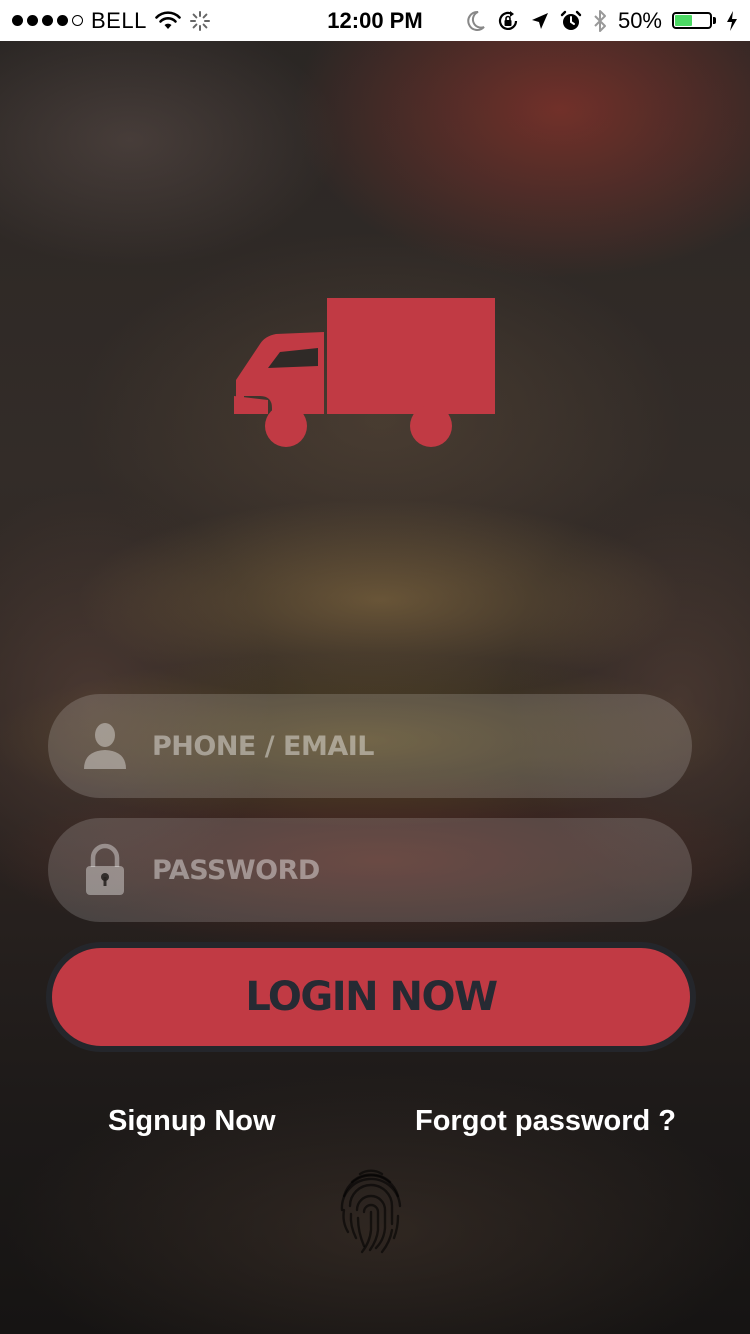  What do you see at coordinates (508, 21) in the screenshot?
I see `rotation-lock-icon` at bounding box center [508, 21].